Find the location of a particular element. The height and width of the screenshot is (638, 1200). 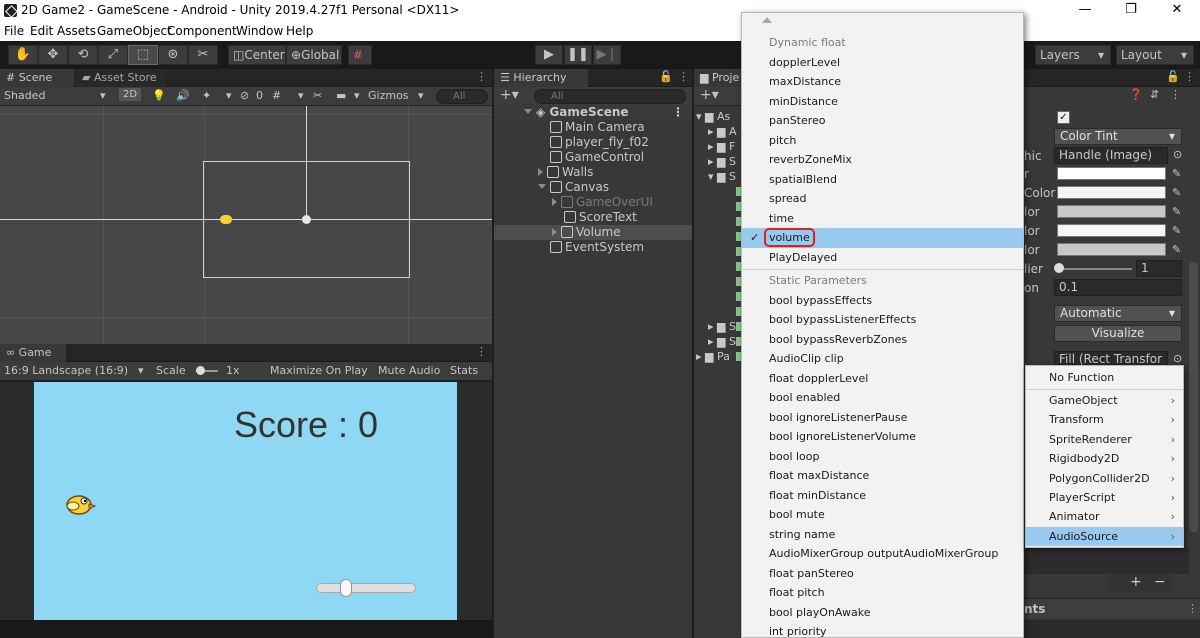

add-event-button: + is located at coordinates (1136, 582).